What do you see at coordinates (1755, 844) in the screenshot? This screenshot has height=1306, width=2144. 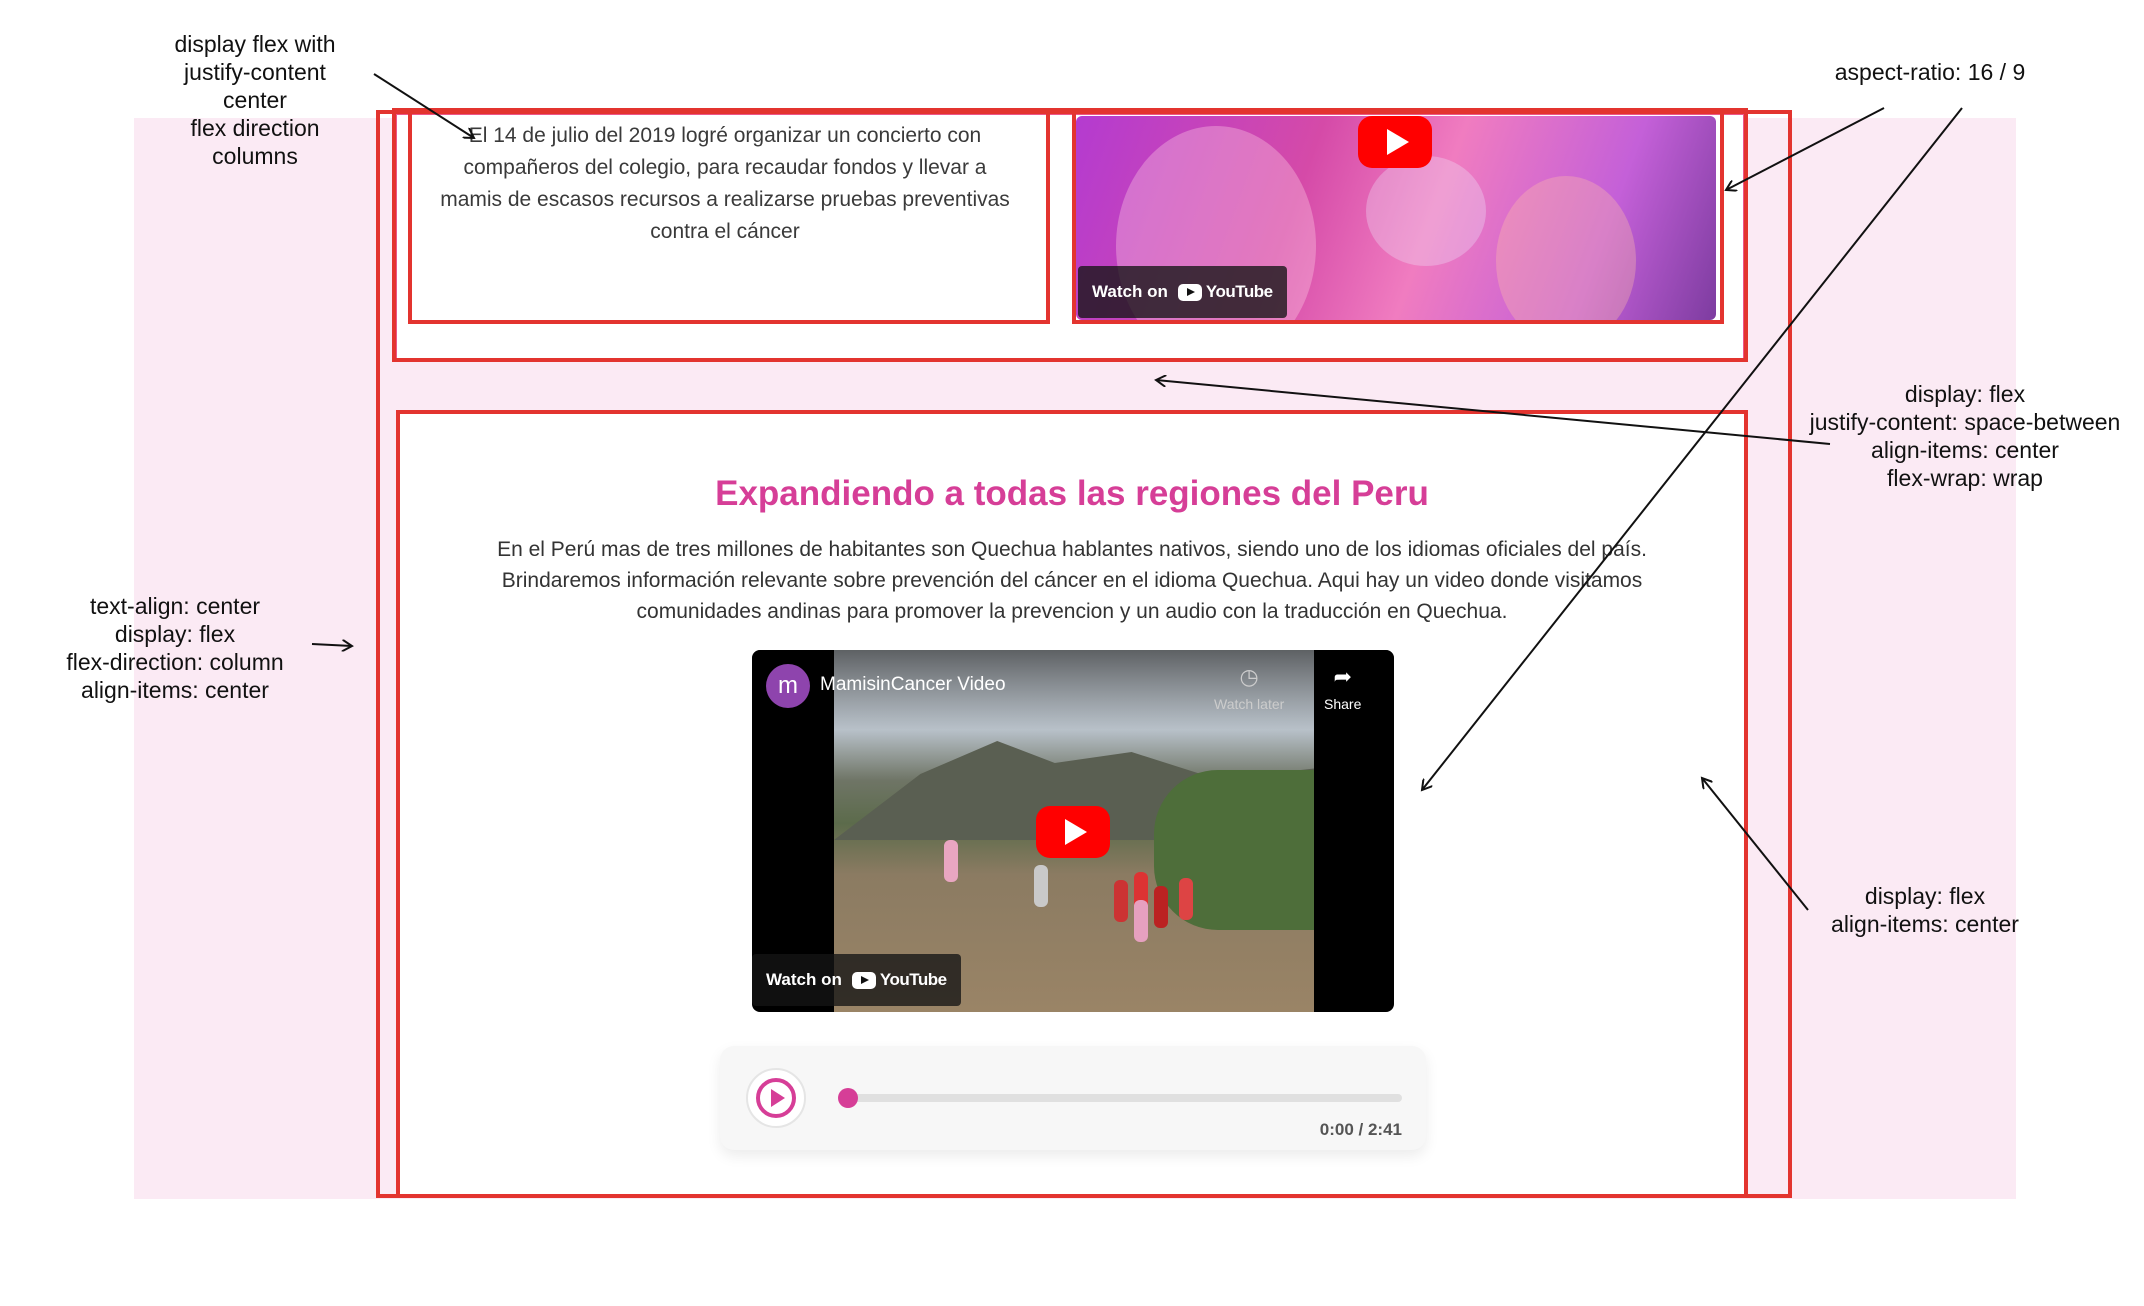 I see `arrow-align-center` at bounding box center [1755, 844].